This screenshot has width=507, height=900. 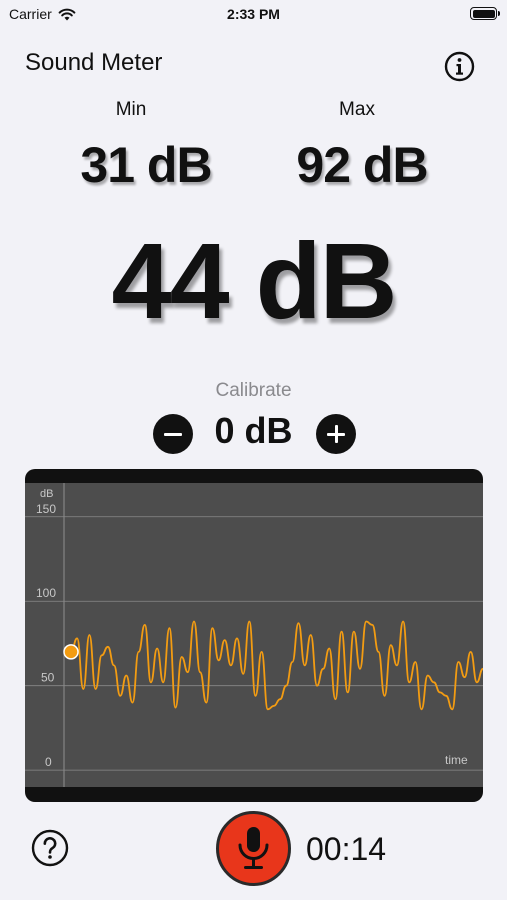 I want to click on min-value: 31 dB, so click(x=146, y=165).